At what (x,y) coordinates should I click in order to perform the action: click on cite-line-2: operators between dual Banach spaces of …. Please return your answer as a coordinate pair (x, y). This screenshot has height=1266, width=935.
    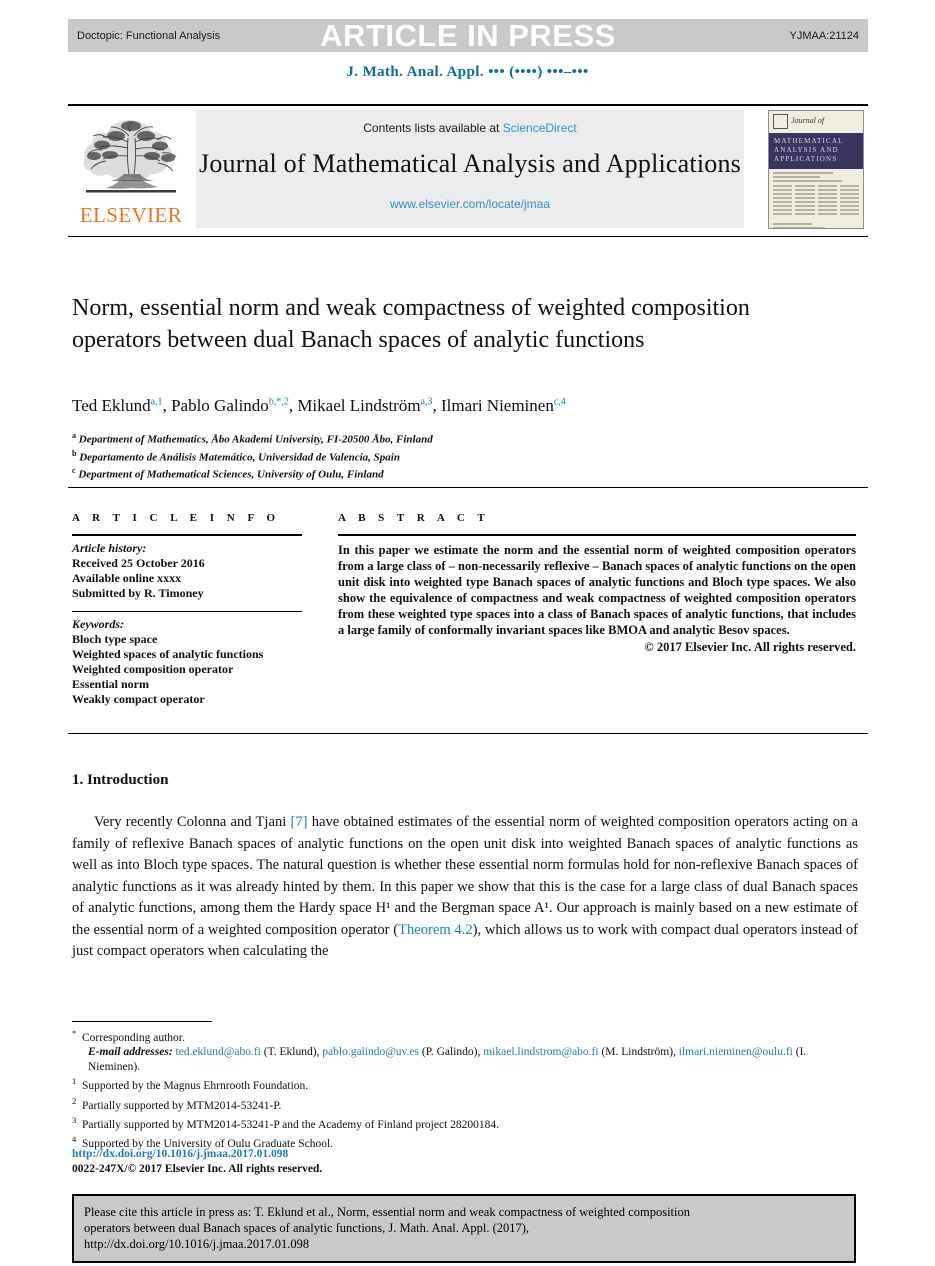
    Looking at the image, I should click on (307, 1228).